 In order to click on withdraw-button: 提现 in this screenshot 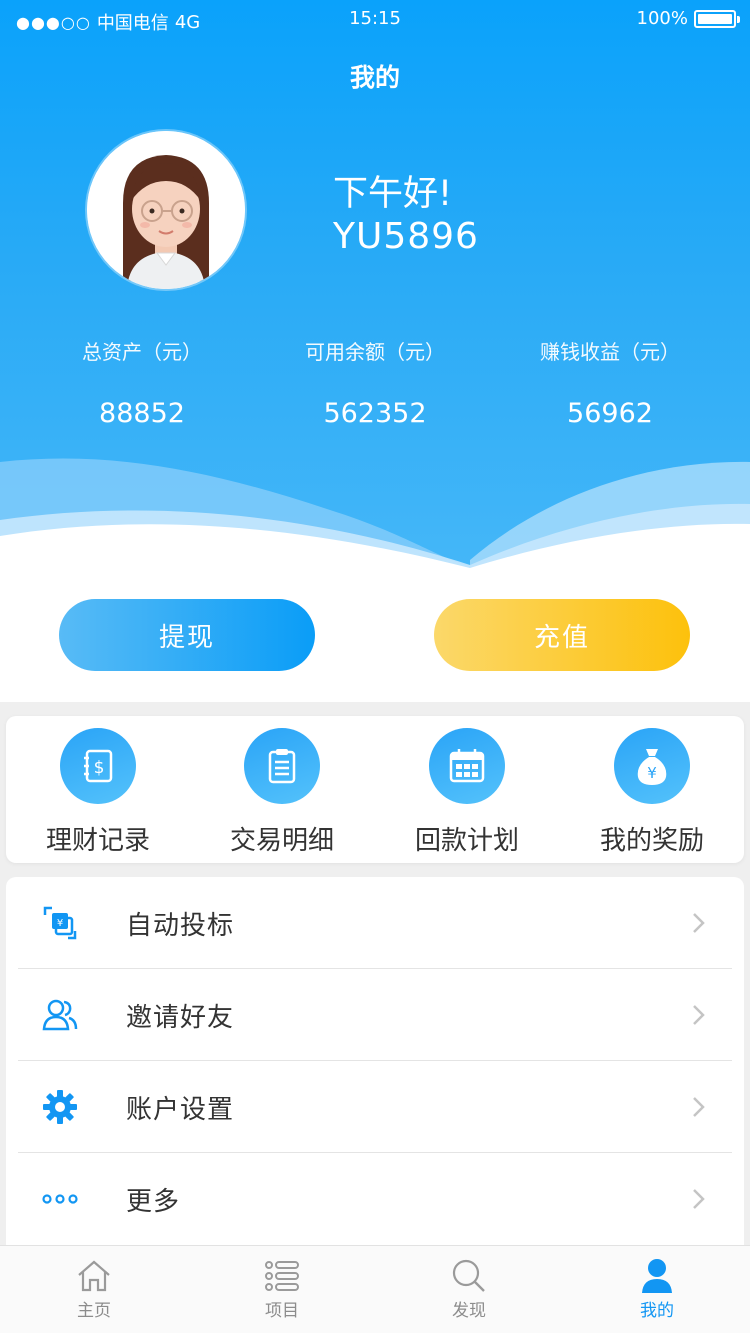, I will do `click(187, 635)`.